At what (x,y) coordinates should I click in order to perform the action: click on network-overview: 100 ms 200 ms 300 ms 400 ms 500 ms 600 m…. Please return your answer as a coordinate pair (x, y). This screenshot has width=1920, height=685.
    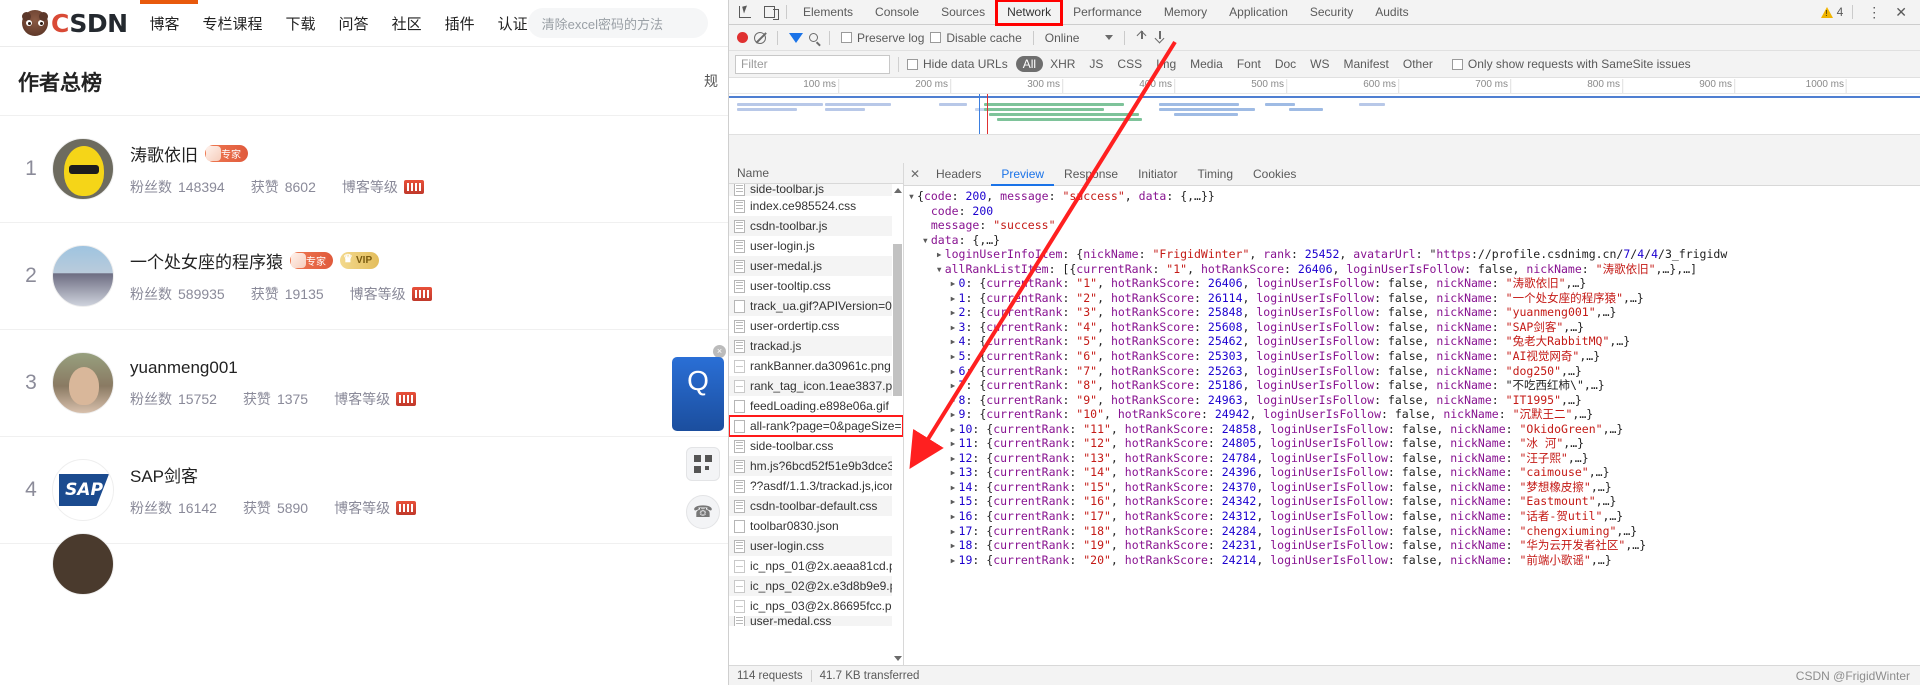
    Looking at the image, I should click on (1324, 106).